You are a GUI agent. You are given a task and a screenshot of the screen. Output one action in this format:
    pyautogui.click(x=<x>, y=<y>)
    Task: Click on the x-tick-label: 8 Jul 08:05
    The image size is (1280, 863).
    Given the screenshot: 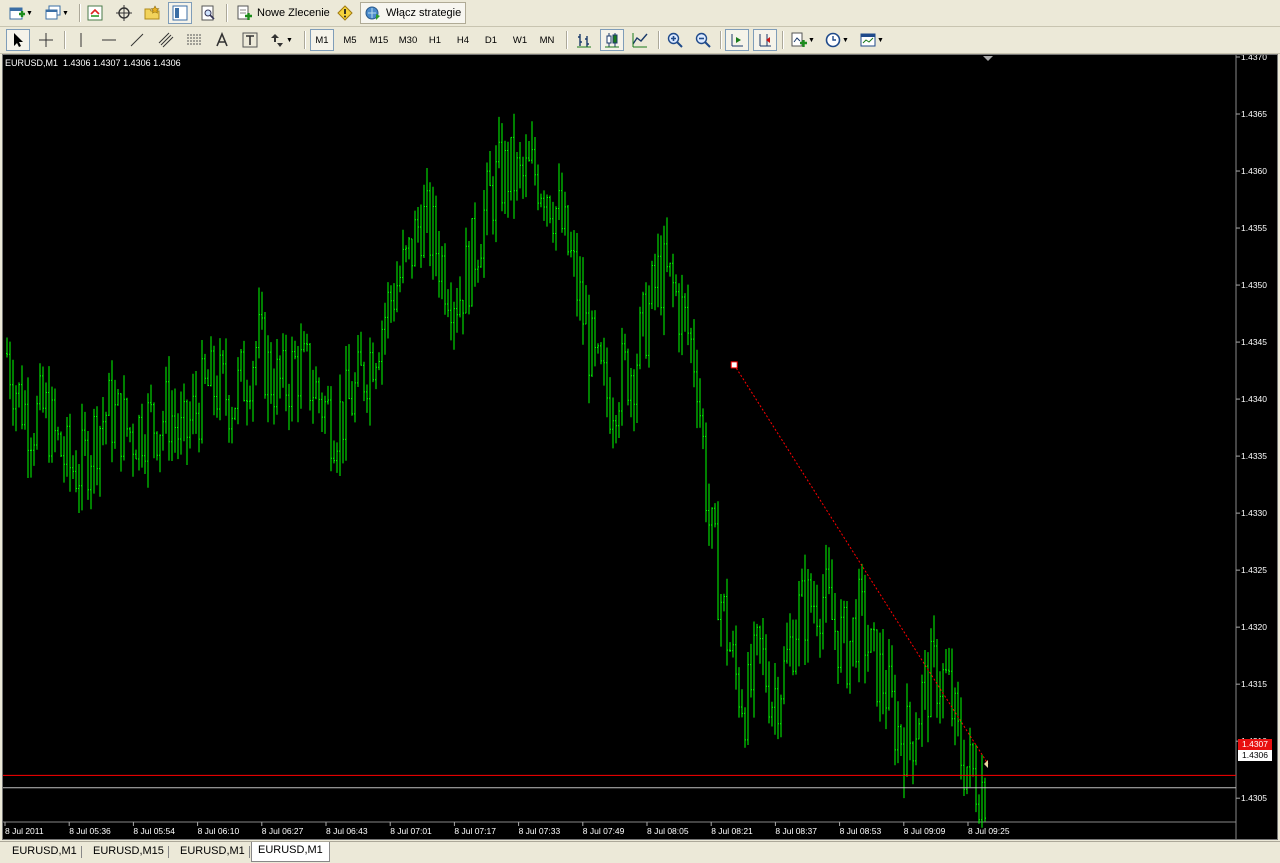 What is the action you would take?
    pyautogui.click(x=668, y=831)
    